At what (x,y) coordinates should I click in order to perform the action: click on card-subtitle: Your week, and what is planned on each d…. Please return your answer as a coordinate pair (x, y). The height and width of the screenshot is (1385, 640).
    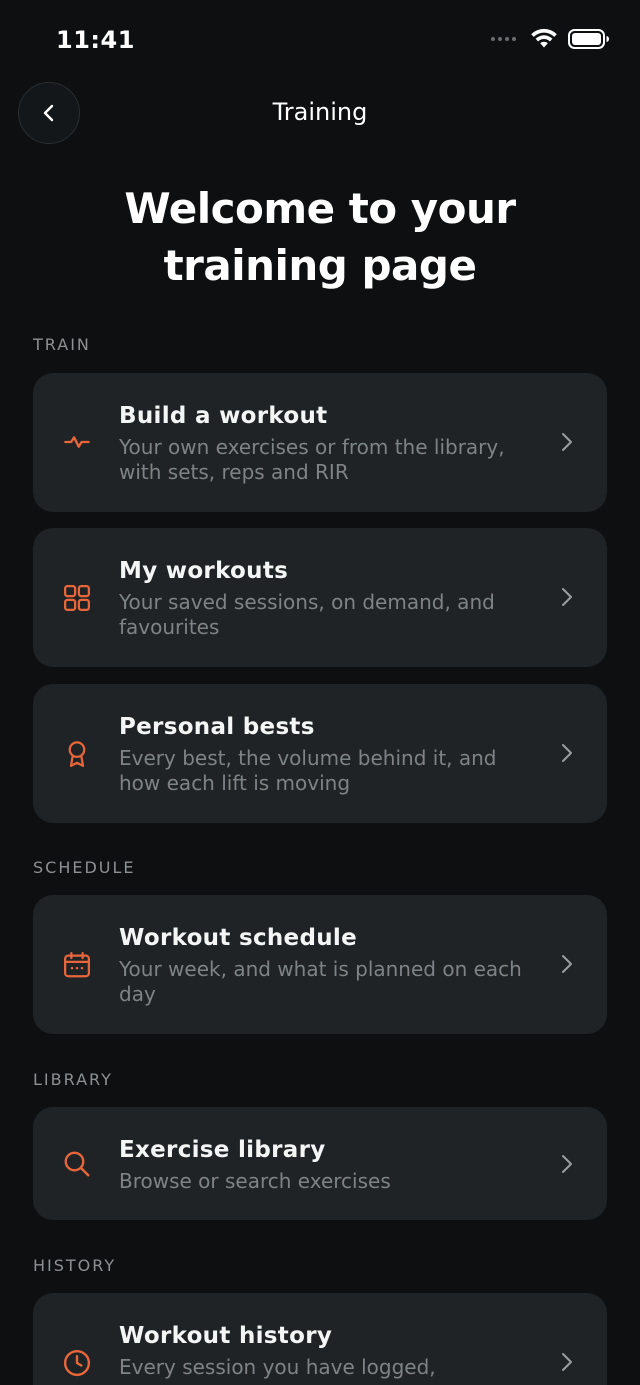
    Looking at the image, I should click on (320, 981).